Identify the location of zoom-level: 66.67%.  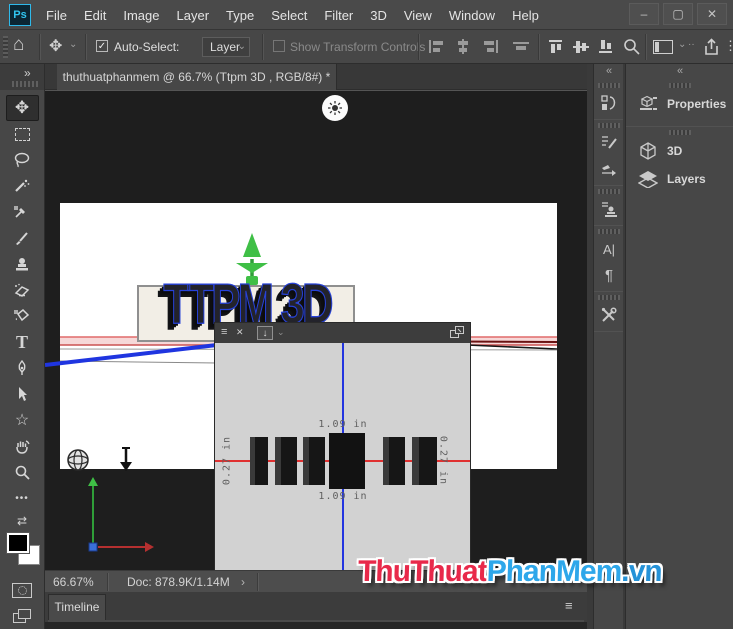
(73, 582).